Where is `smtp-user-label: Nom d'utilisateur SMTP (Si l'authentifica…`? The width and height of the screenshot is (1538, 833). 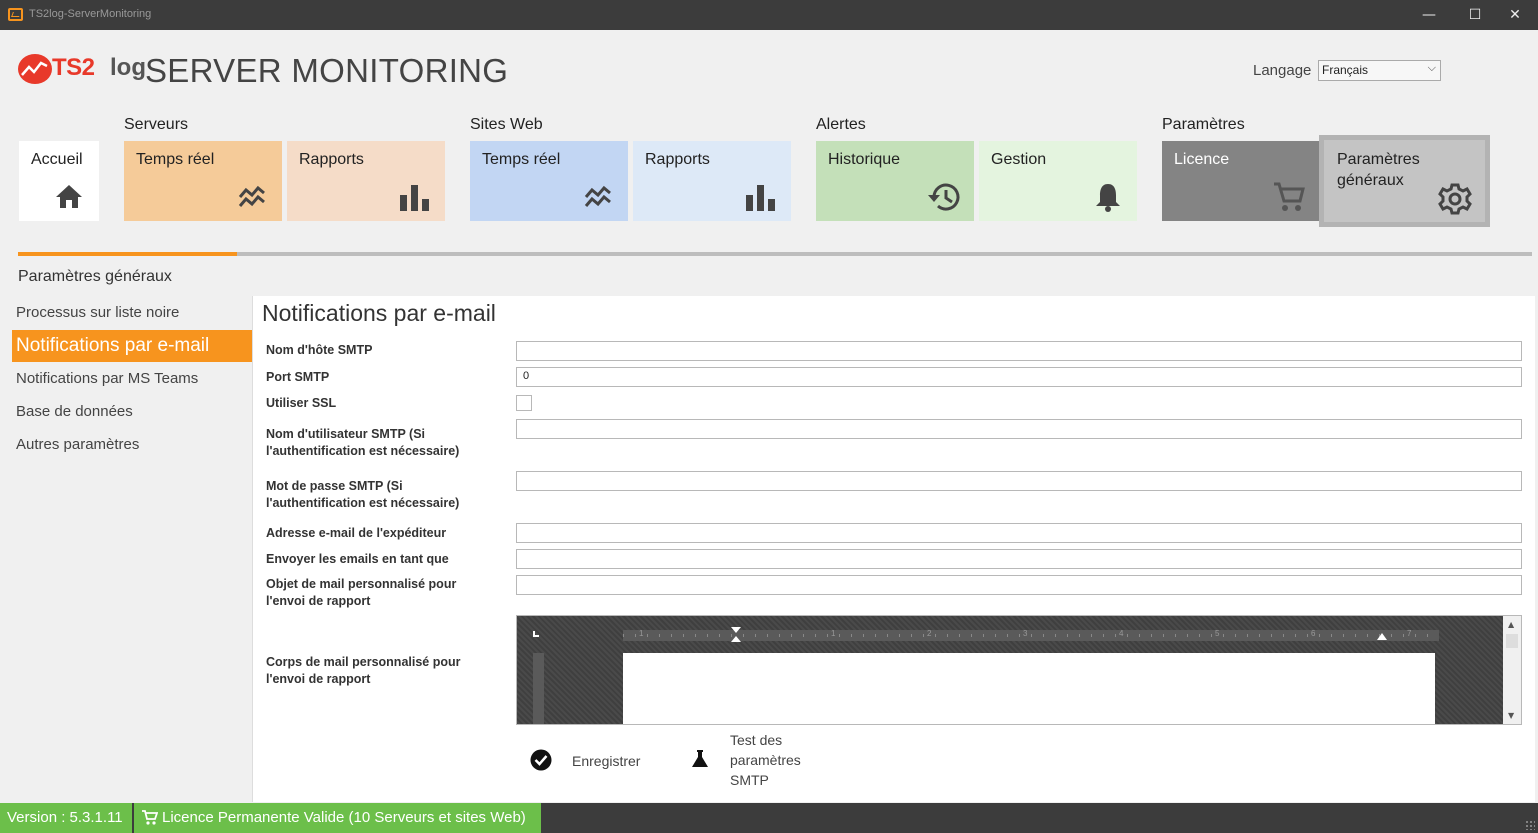
smtp-user-label: Nom d'utilisateur SMTP (Si l'authentifica… is located at coordinates (363, 442).